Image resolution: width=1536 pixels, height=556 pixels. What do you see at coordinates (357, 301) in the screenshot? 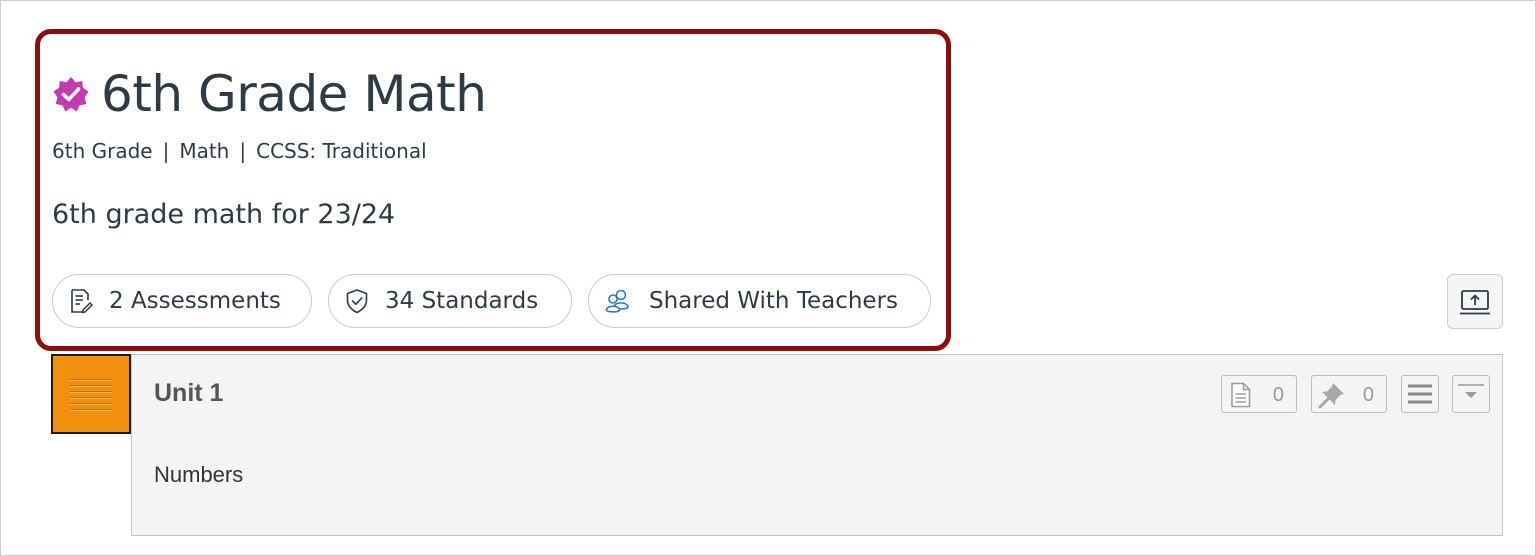
I see `shield-check-icon` at bounding box center [357, 301].